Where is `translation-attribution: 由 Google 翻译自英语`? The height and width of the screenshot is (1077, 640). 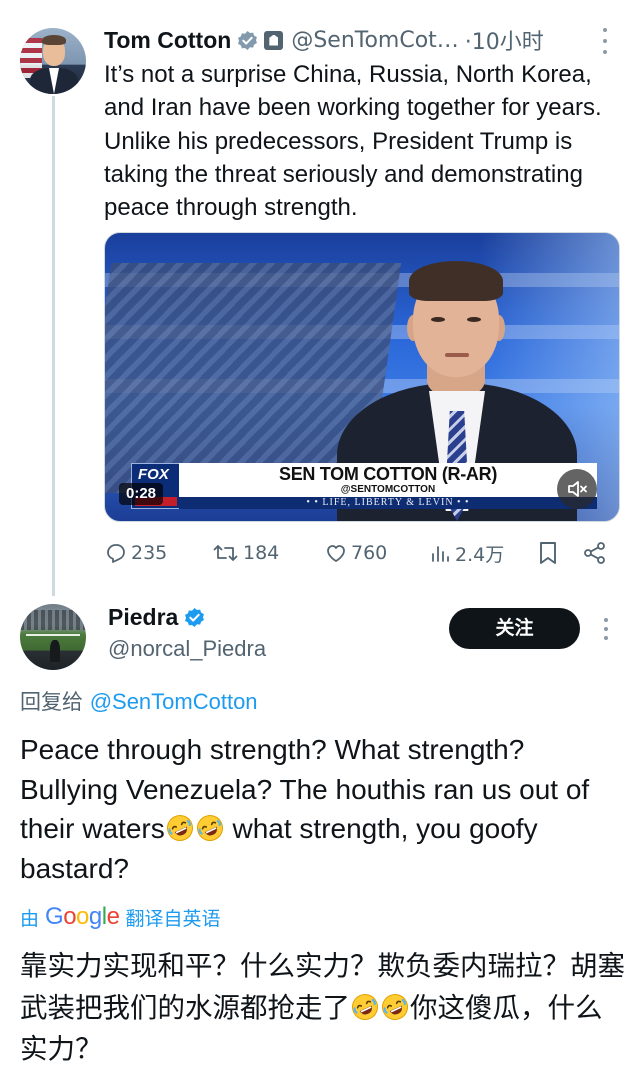 translation-attribution: 由 Google 翻译自英语 is located at coordinates (120, 917).